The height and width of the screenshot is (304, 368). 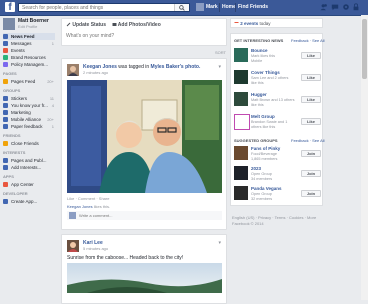 What do you see at coordinates (95, 248) in the screenshot?
I see `post-timestamp: 5 minutes ago` at bounding box center [95, 248].